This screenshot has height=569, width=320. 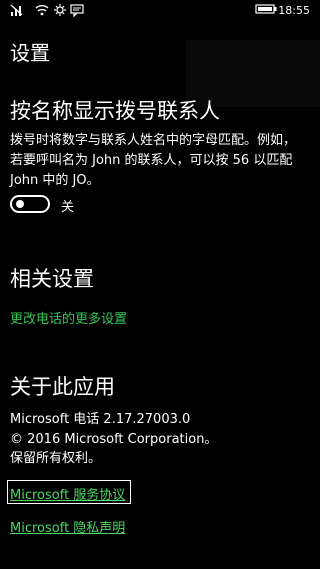 What do you see at coordinates (67, 526) in the screenshot?
I see `privacy-statement-link: Microsoft 隐私声明` at bounding box center [67, 526].